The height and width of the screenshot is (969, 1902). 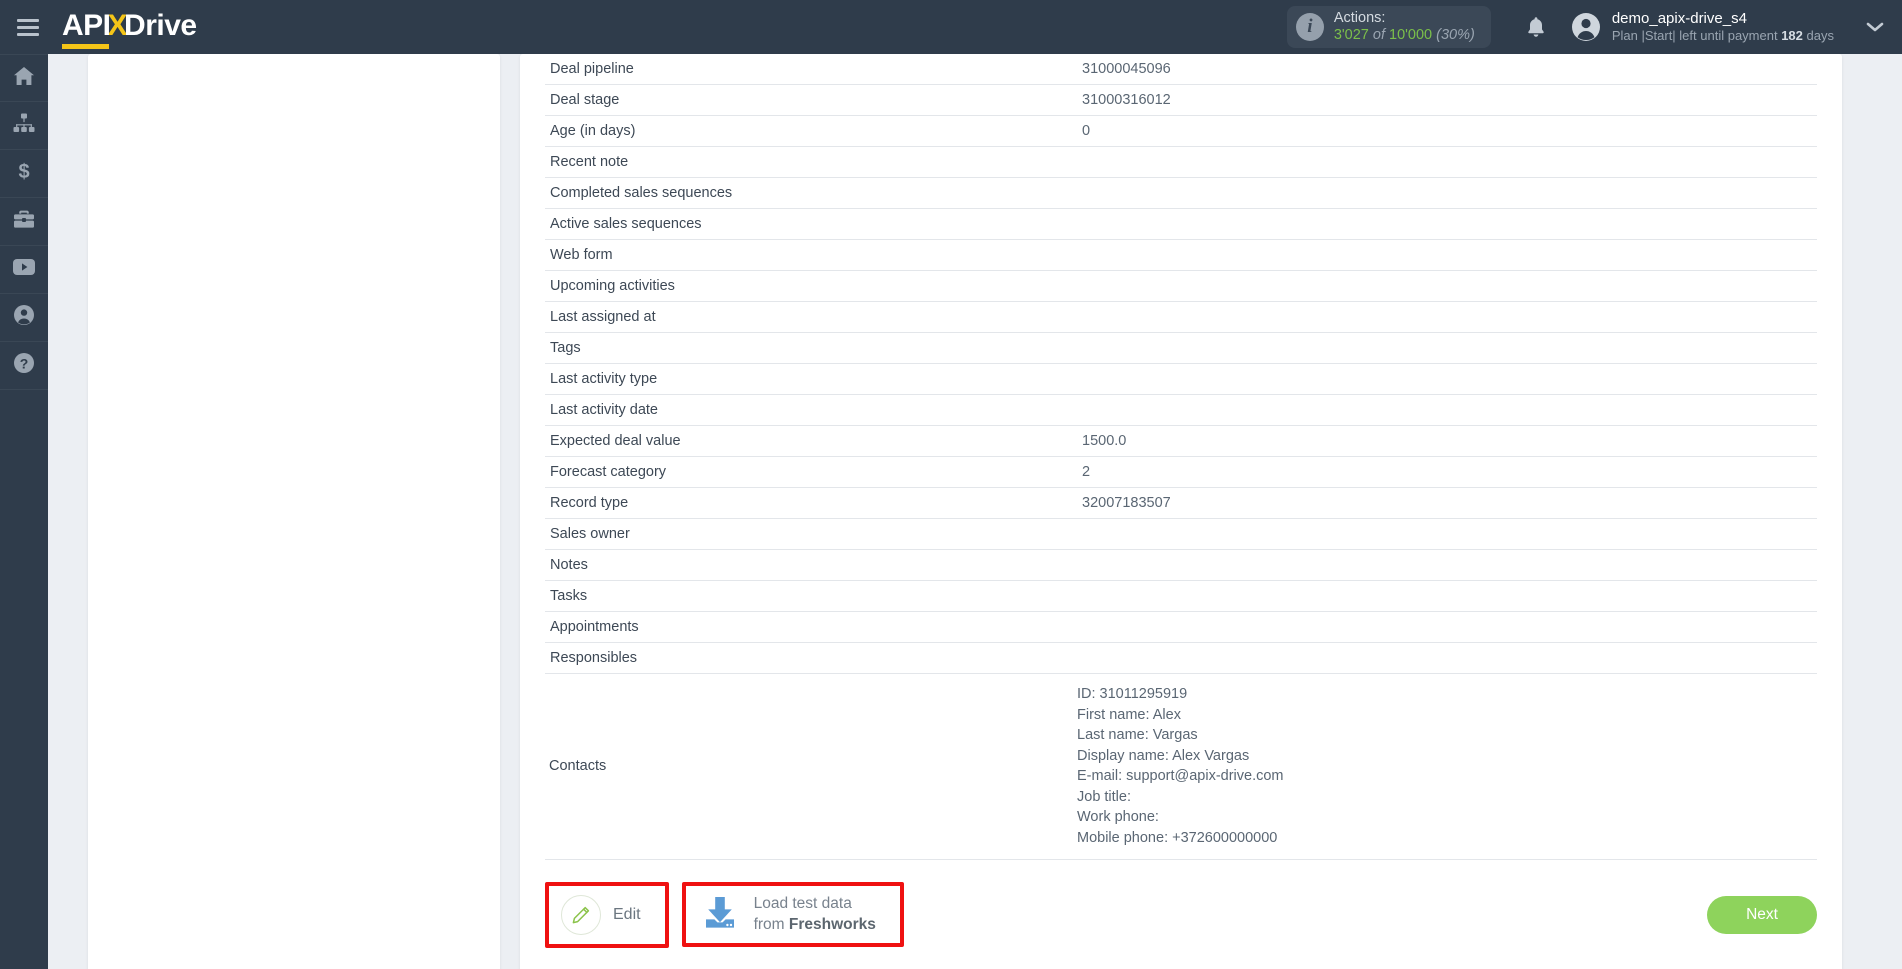 I want to click on sidebar-item-billing: $, so click(x=24, y=174).